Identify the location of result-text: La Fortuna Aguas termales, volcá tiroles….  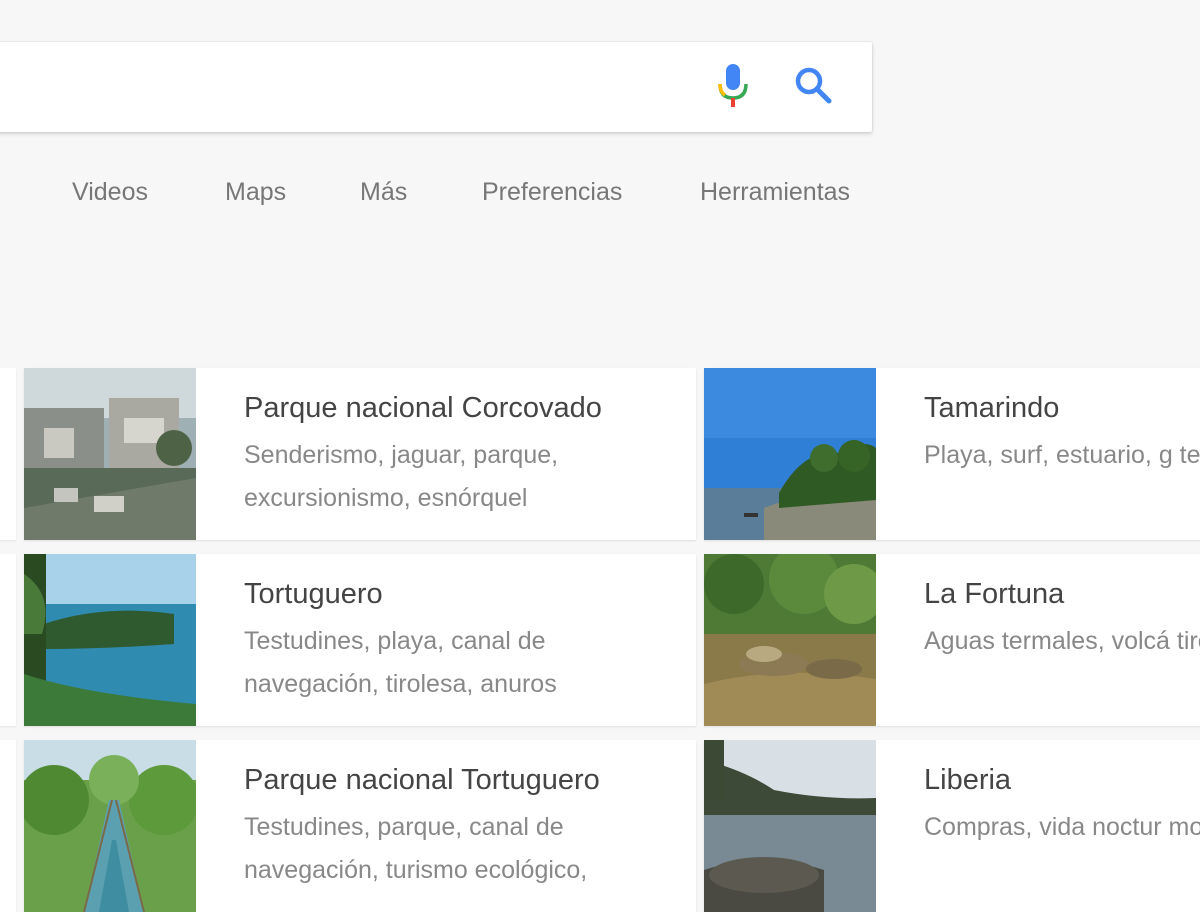
(1062, 619).